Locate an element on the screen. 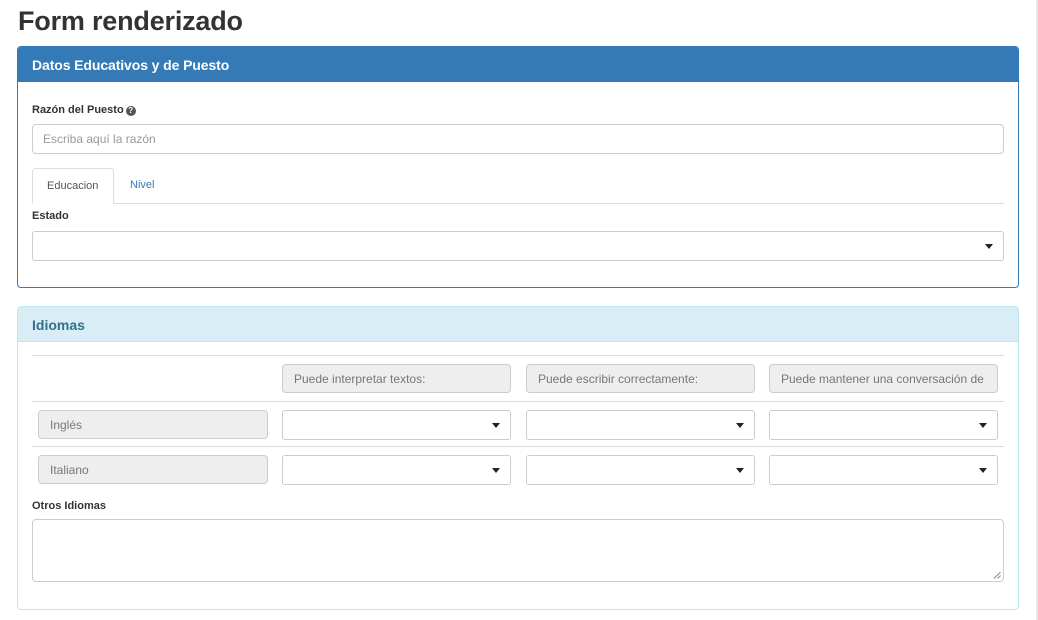 This screenshot has height=620, width=1038. reason-label: Razón del Puesto? is located at coordinates (84, 110).